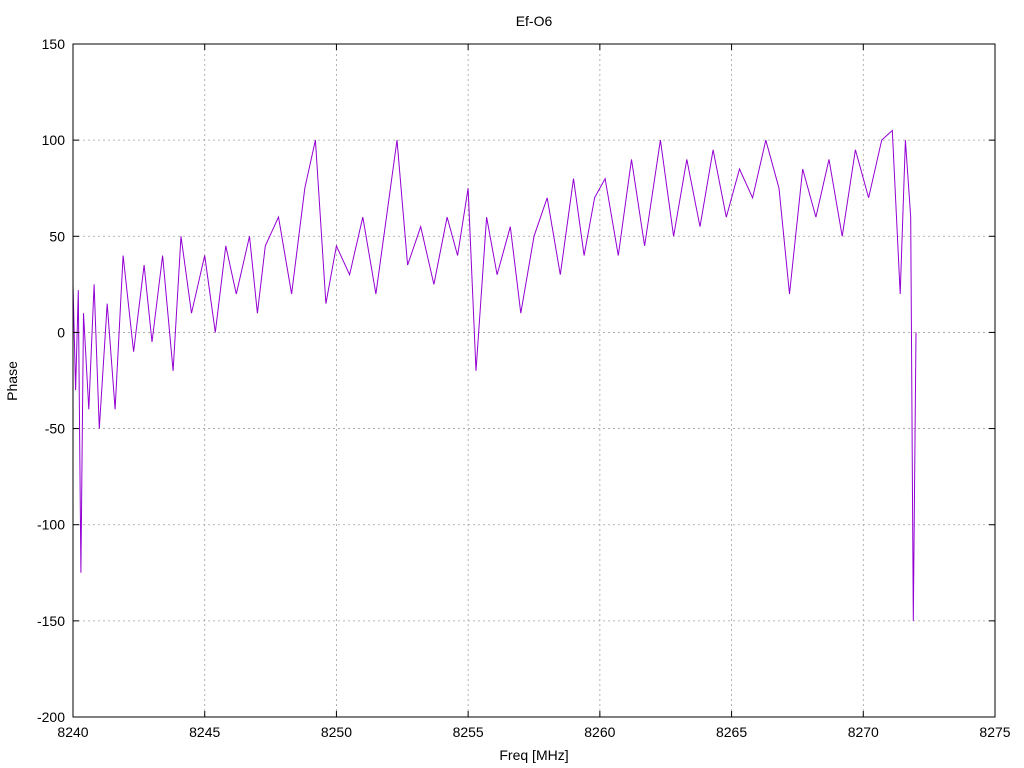 The image size is (1024, 768). I want to click on x-tick-label: 8245, so click(204, 732).